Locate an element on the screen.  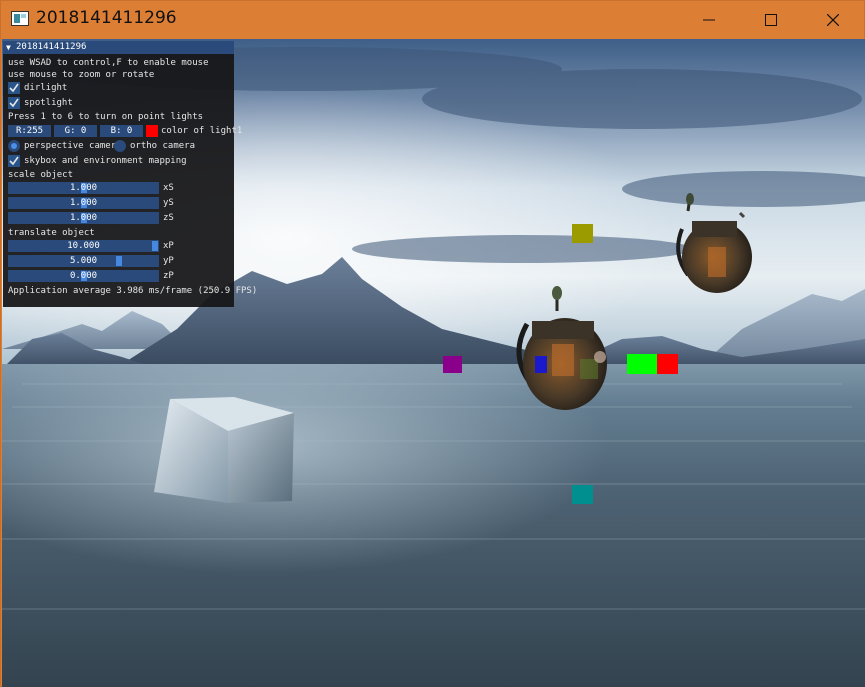
point-light-purple is located at coordinates (452, 364).